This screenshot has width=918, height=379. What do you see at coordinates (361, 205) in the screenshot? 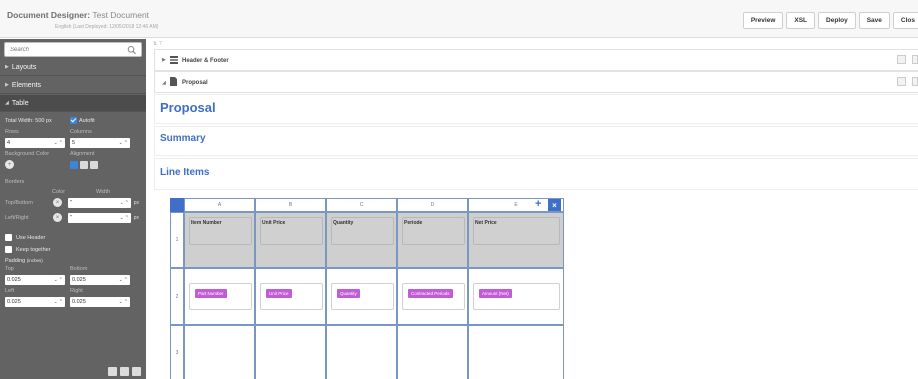
I see `column-head-c: C` at bounding box center [361, 205].